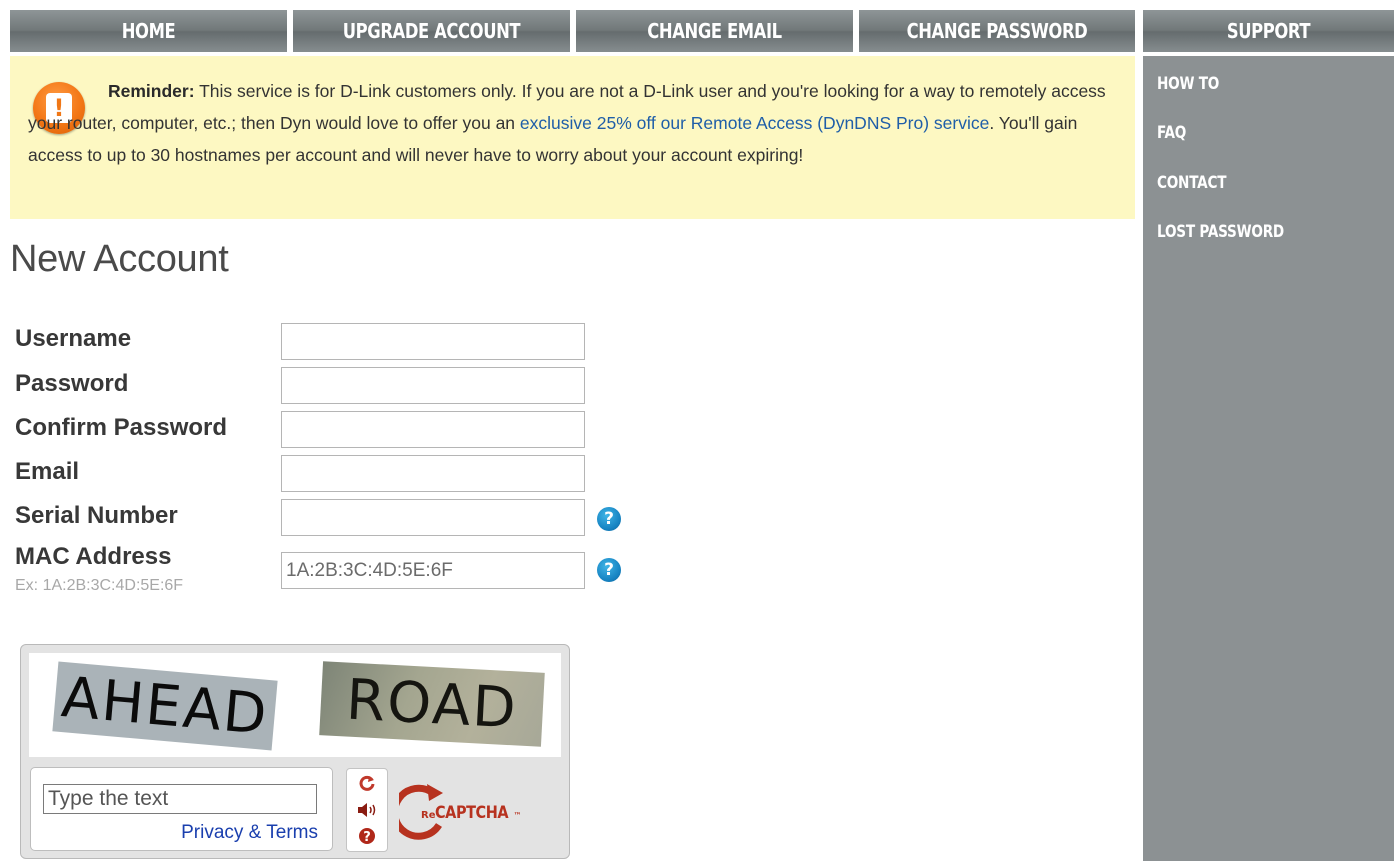  What do you see at coordinates (151, 91) in the screenshot?
I see `reminder-lead: Reminder:` at bounding box center [151, 91].